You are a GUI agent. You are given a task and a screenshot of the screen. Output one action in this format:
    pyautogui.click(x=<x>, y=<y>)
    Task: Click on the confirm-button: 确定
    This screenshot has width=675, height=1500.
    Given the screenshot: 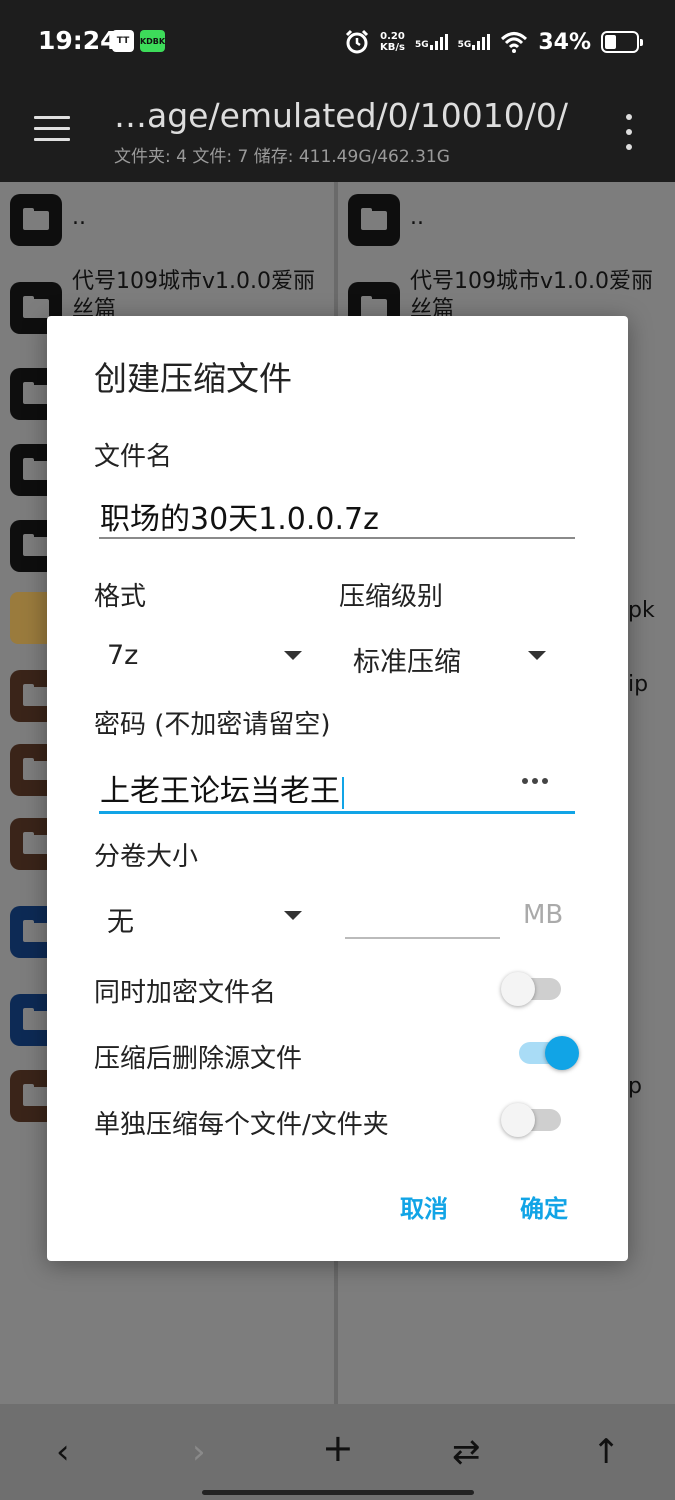 What is the action you would take?
    pyautogui.click(x=544, y=1206)
    